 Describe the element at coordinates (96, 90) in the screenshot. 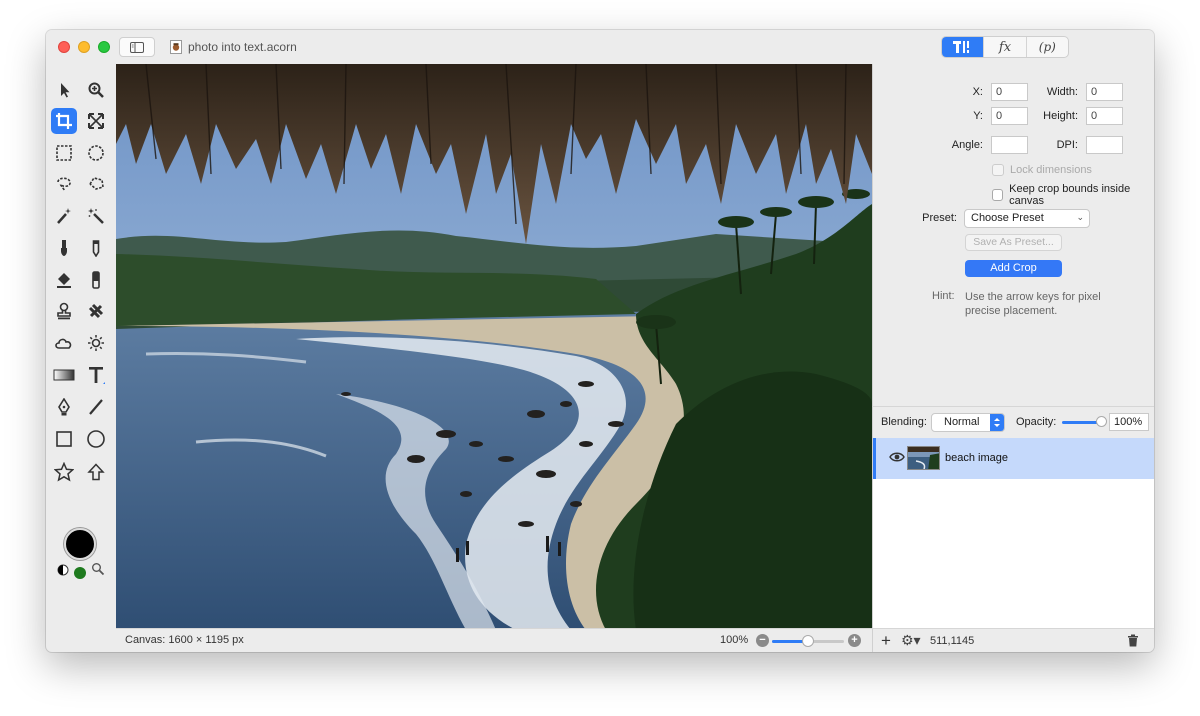

I see `zoom-tool` at that location.